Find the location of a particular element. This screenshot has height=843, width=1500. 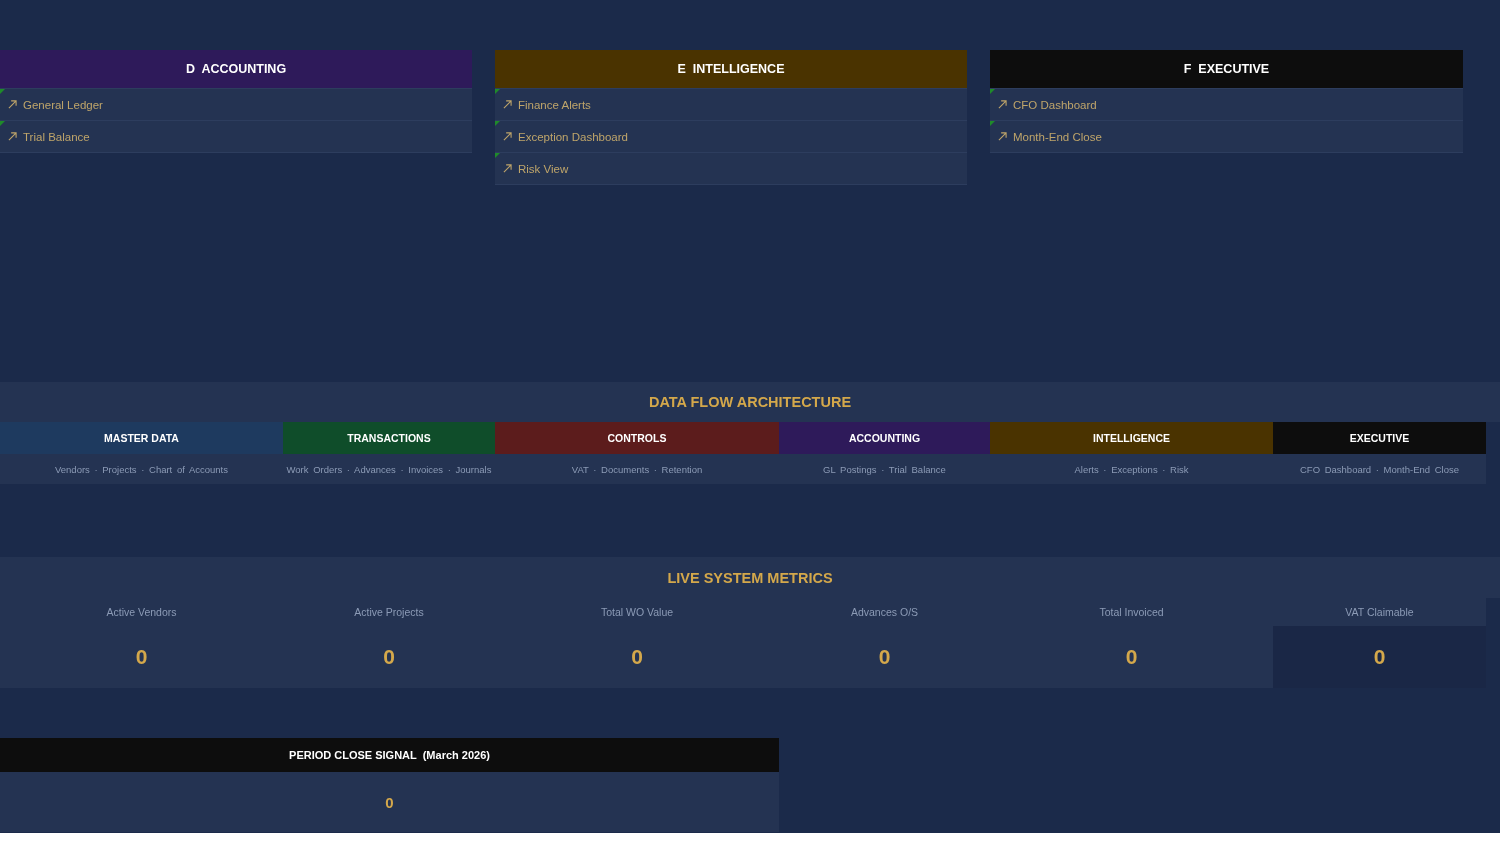

section-title: LIVE SYSTEM METRICS is located at coordinates (750, 577).